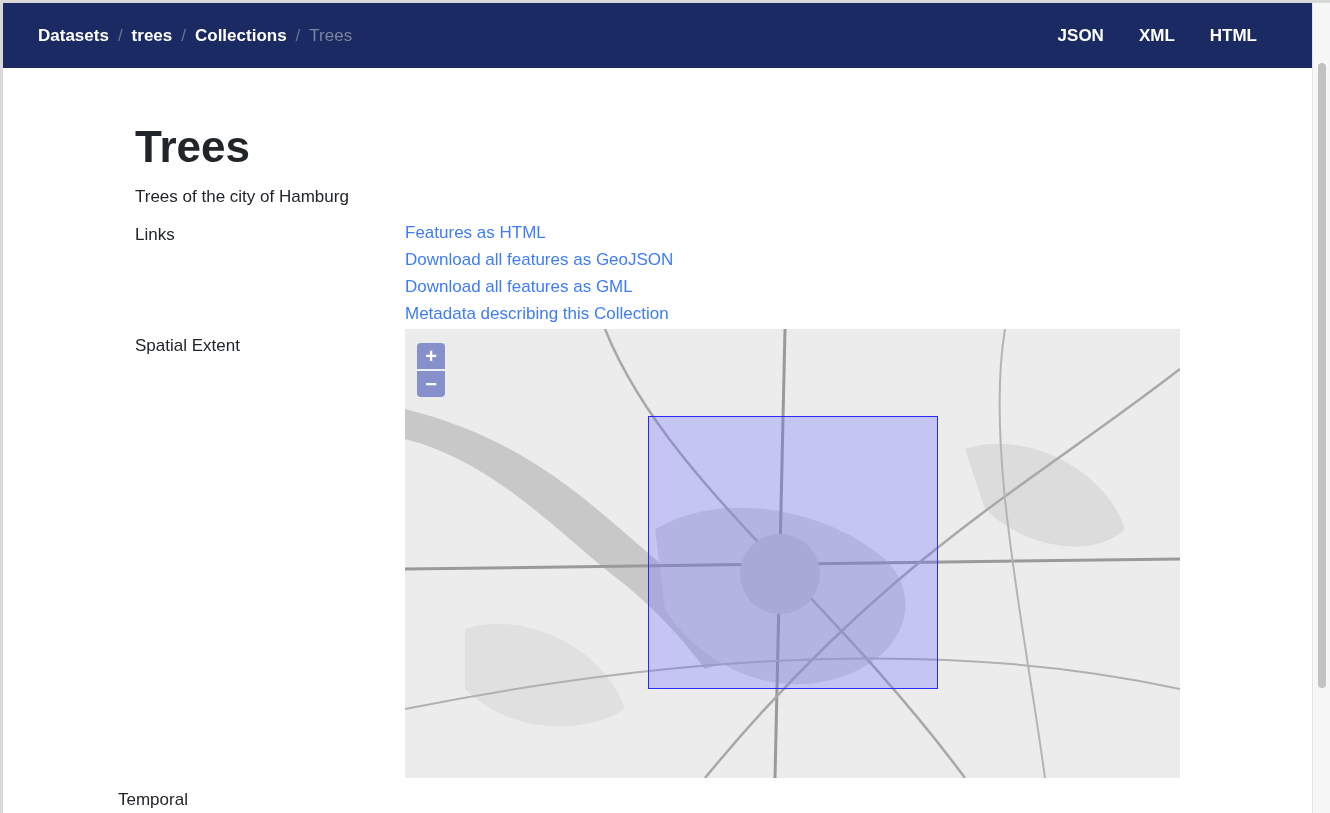 The height and width of the screenshot is (813, 1330). What do you see at coordinates (539, 232) in the screenshot?
I see `collection-link: Features as HTML` at bounding box center [539, 232].